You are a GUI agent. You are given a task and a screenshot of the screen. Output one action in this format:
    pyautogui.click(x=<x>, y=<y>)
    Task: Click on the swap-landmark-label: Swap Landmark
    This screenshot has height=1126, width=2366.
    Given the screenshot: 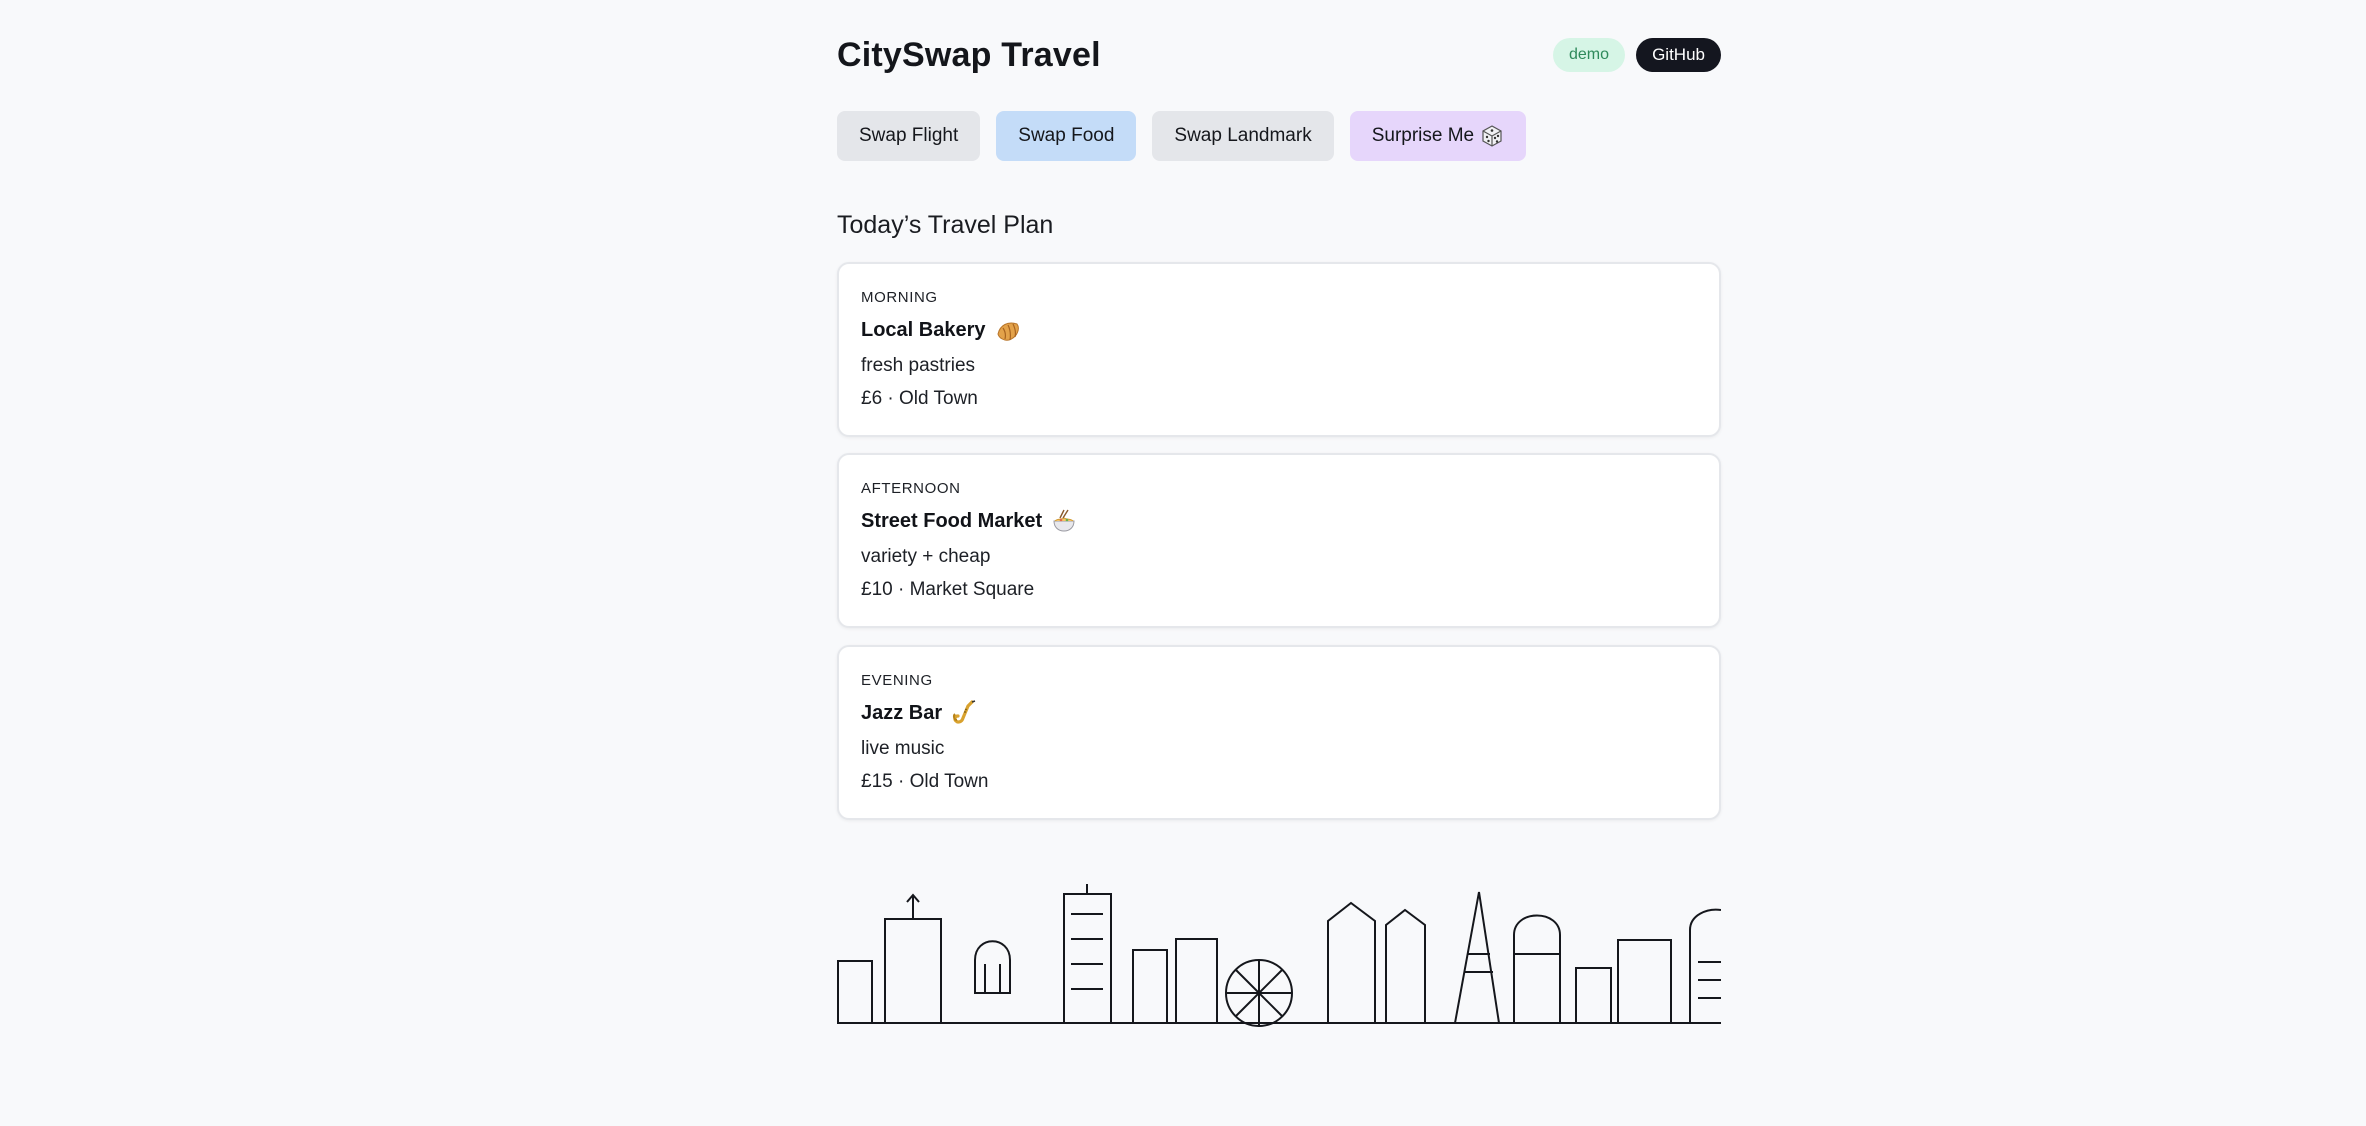 What is the action you would take?
    pyautogui.click(x=1243, y=135)
    